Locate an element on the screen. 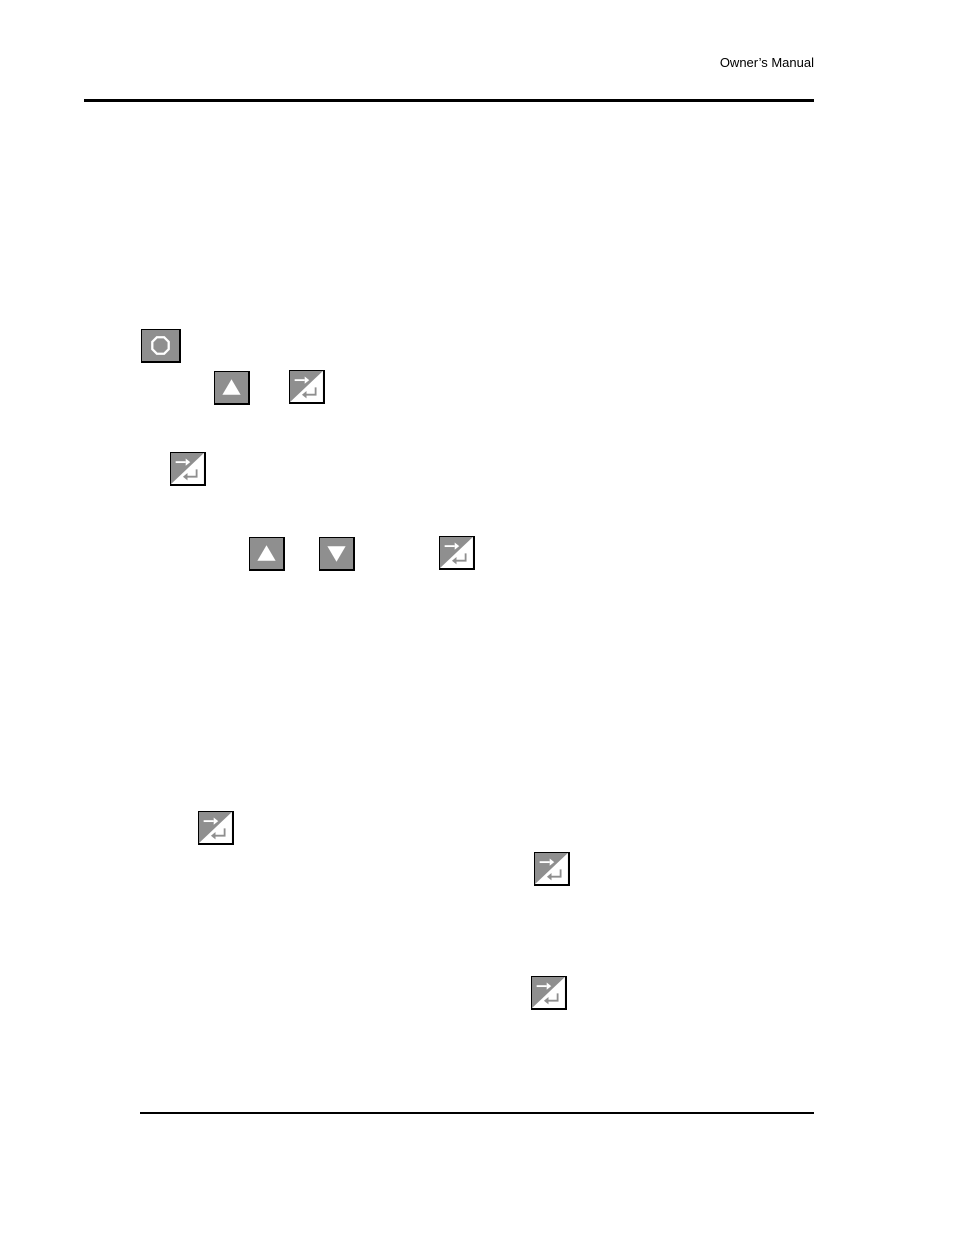 The width and height of the screenshot is (954, 1235). page-header-title: Owner’s Manual is located at coordinates (766, 62).